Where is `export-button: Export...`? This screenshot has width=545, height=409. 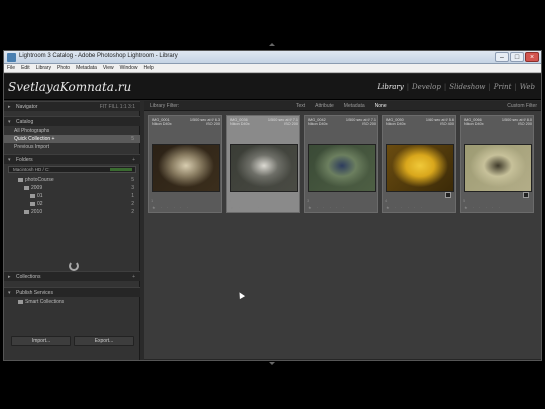 export-button: Export... is located at coordinates (104, 341).